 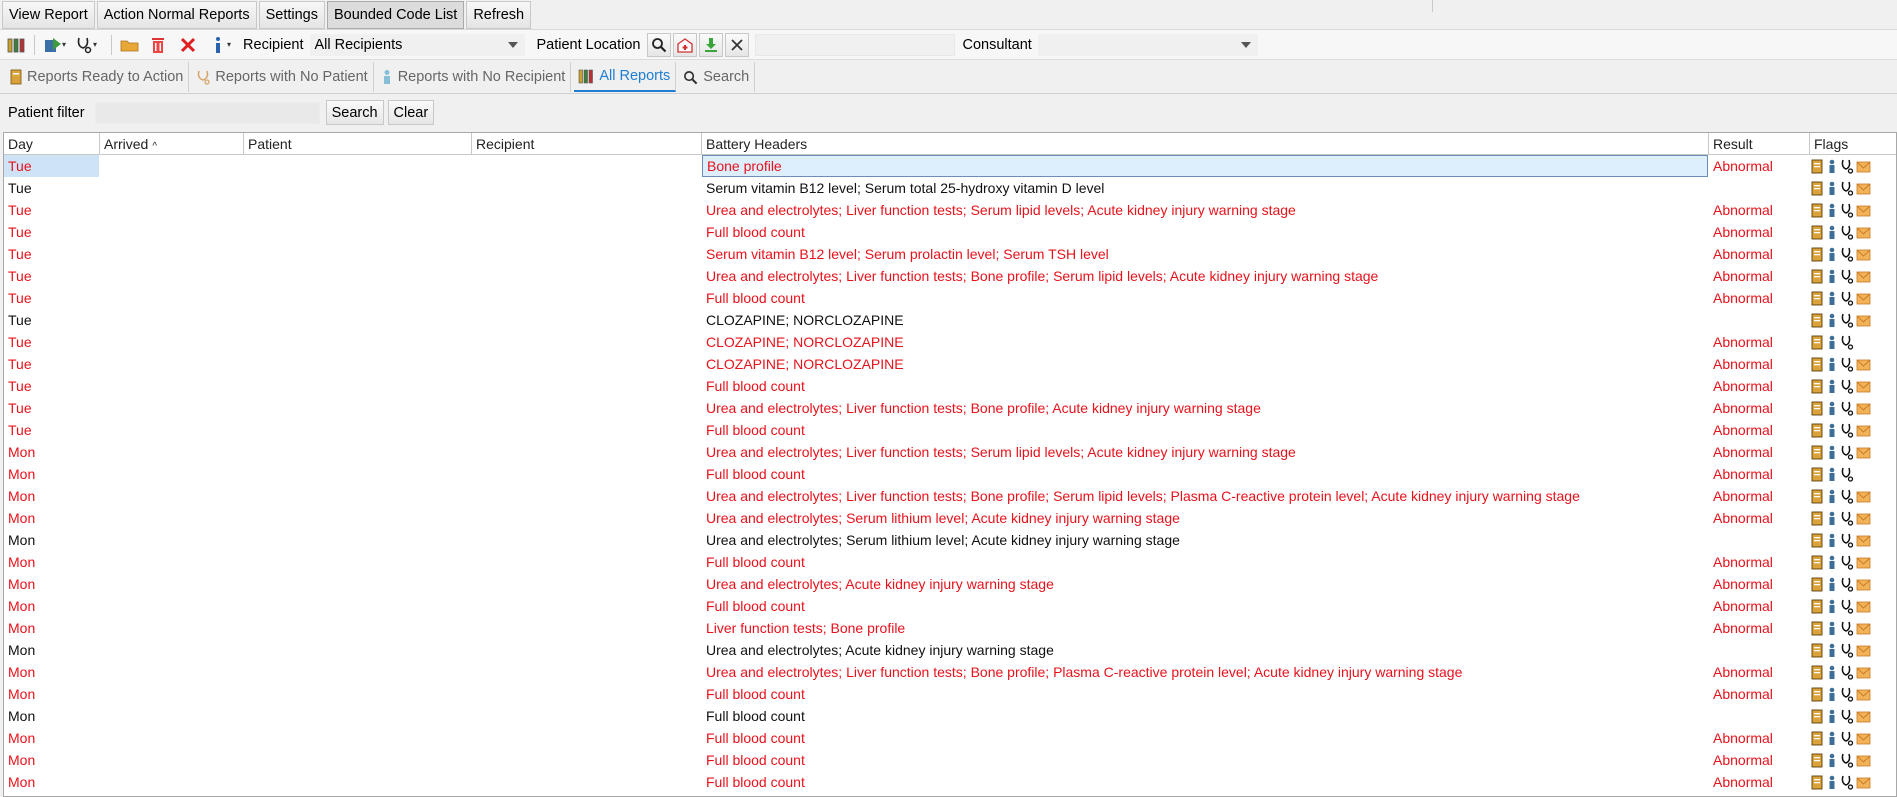 I want to click on action-normal-reports-button: Action Normal Reports, so click(x=176, y=15).